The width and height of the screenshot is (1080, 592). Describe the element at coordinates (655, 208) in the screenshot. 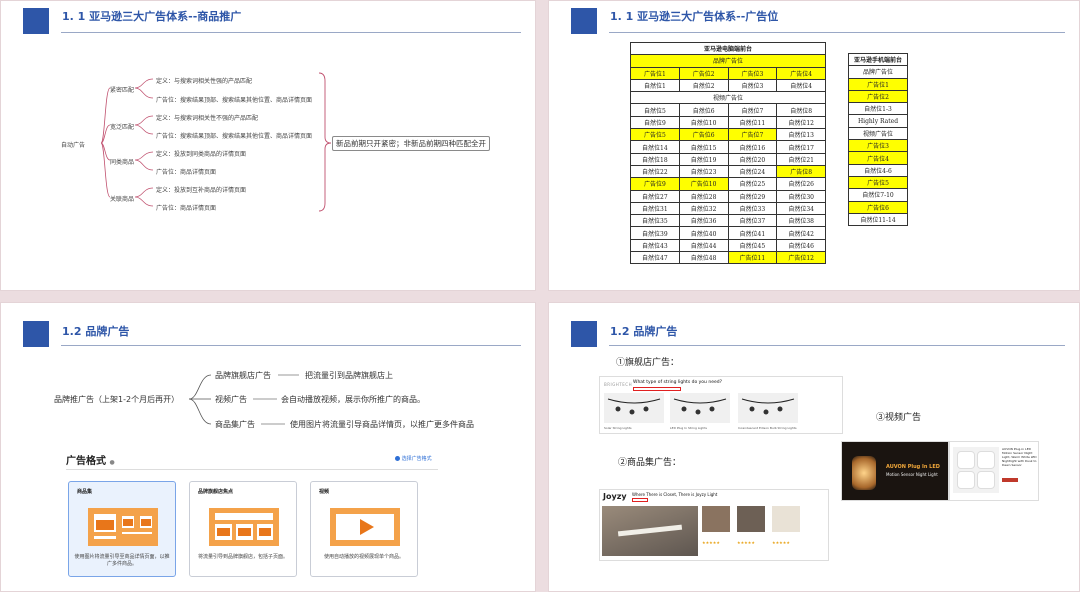

I see `organic-slot-cell: 自然位31` at that location.